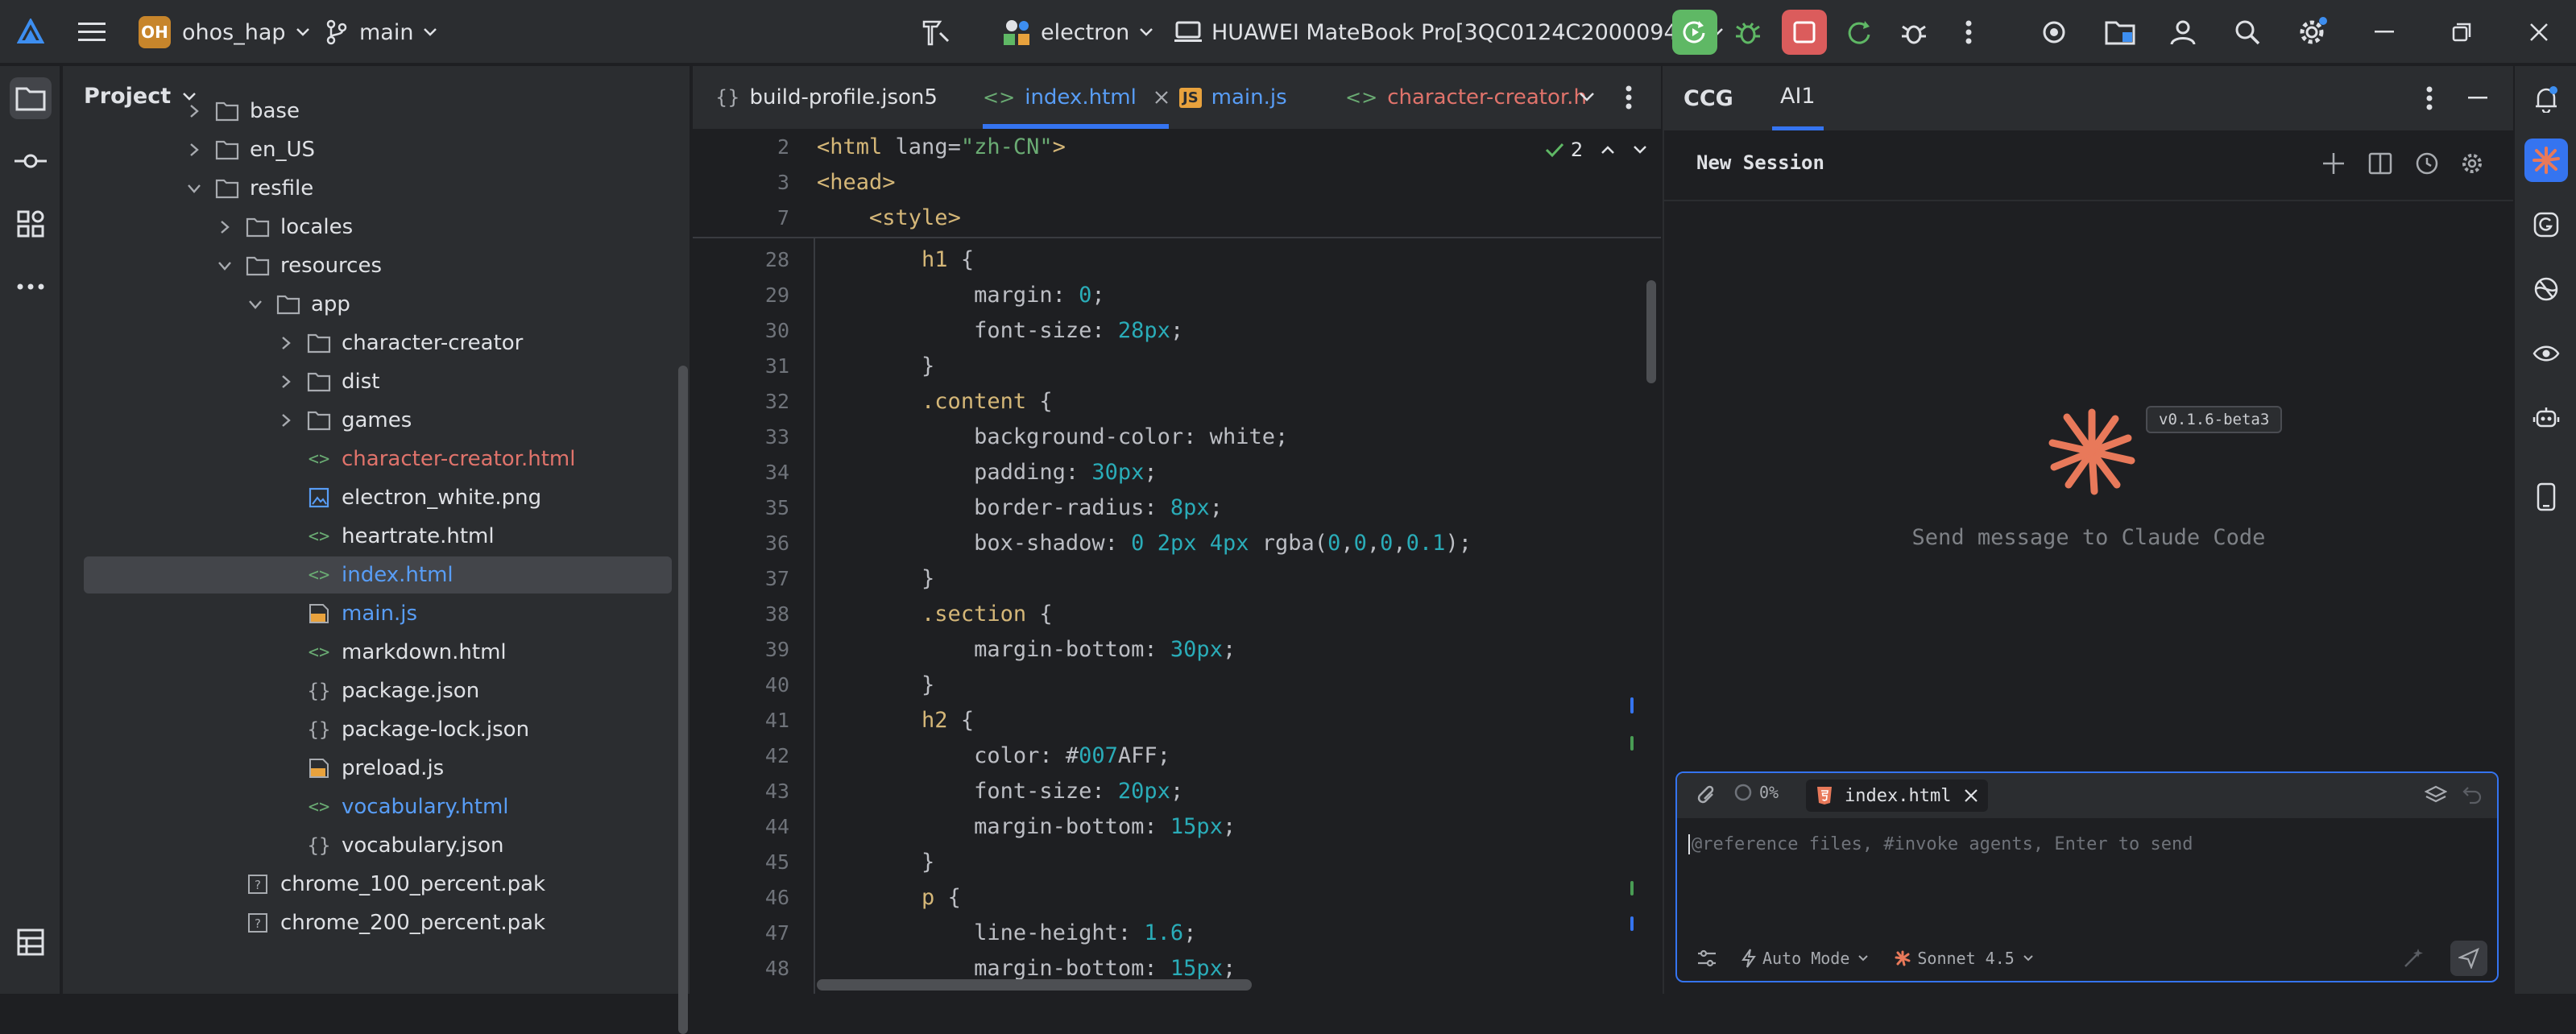  What do you see at coordinates (224, 32) in the screenshot?
I see `project-selector: OH ohos_hap` at bounding box center [224, 32].